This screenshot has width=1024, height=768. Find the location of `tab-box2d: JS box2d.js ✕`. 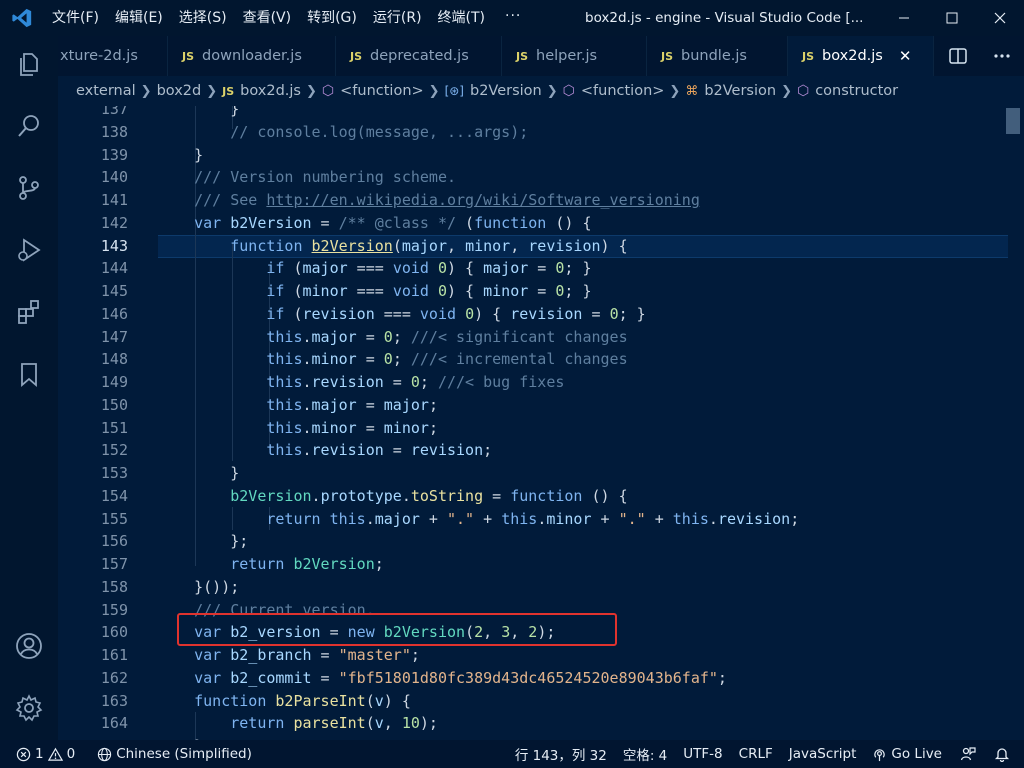

tab-box2d: JS box2d.js ✕ is located at coordinates (861, 56).